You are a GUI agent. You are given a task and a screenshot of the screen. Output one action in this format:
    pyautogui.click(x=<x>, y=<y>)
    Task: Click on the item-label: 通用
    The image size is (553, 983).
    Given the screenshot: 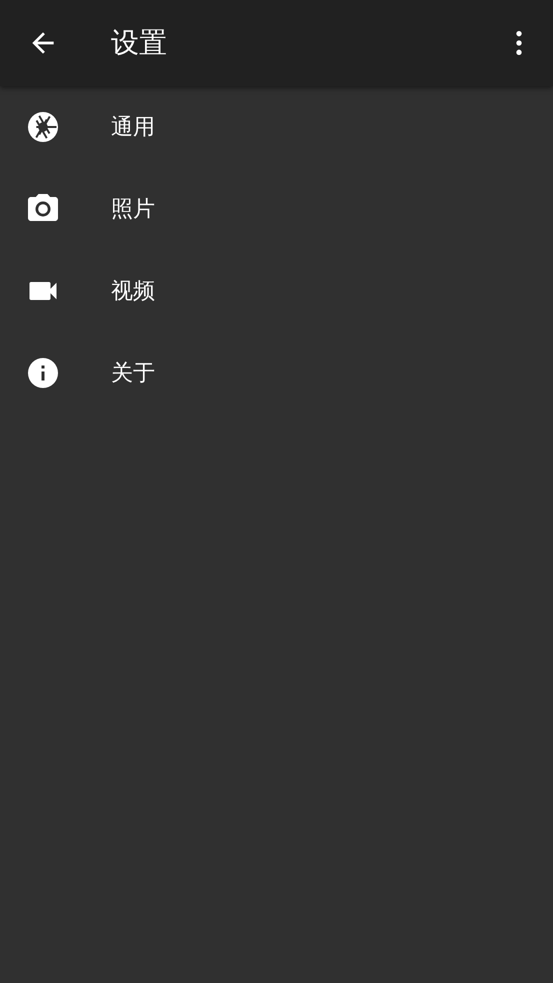 What is the action you would take?
    pyautogui.click(x=133, y=128)
    